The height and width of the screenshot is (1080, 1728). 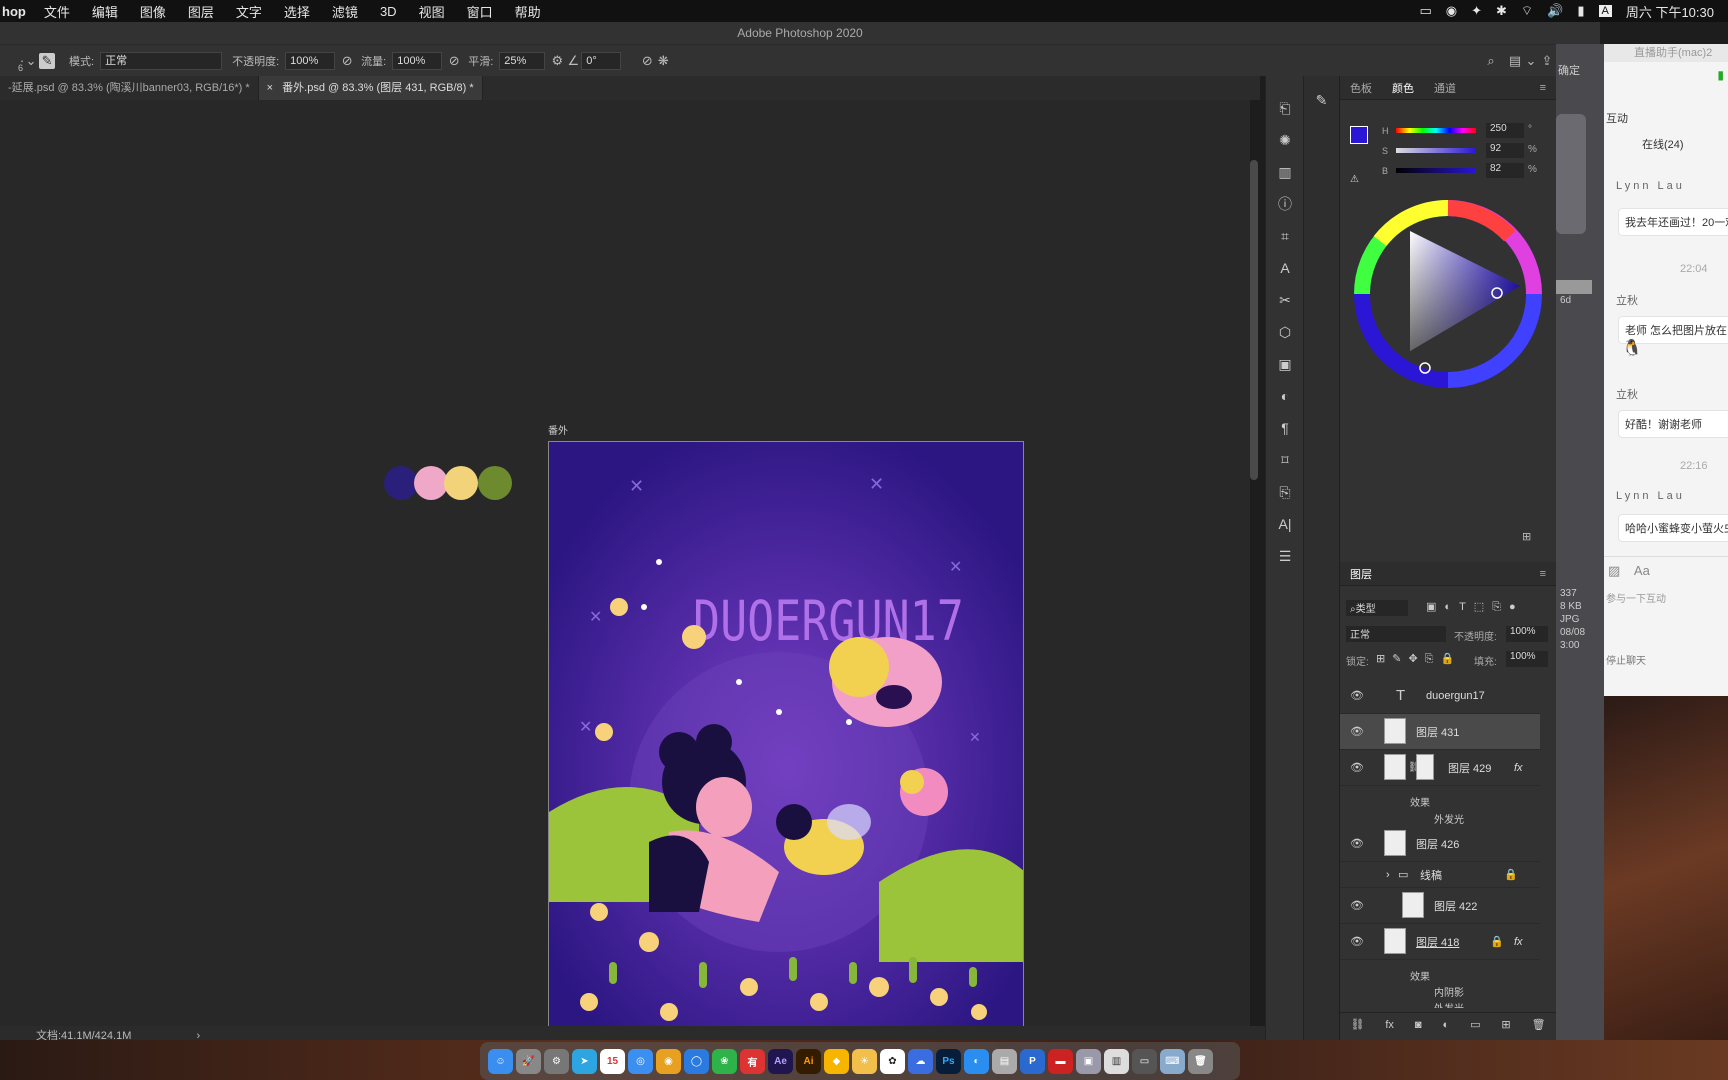 What do you see at coordinates (1440, 696) in the screenshot?
I see `layer-row: 👁 T duoergun17` at bounding box center [1440, 696].